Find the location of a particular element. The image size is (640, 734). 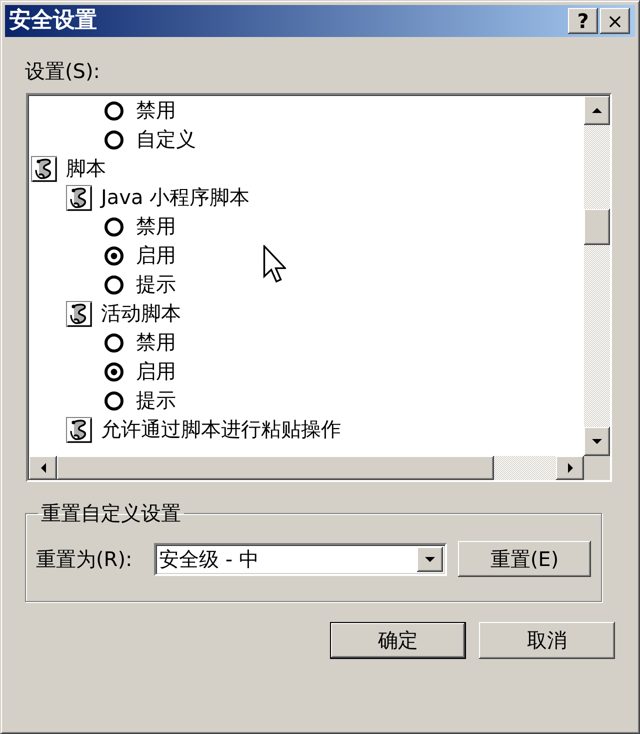

dropdown-button is located at coordinates (430, 559).